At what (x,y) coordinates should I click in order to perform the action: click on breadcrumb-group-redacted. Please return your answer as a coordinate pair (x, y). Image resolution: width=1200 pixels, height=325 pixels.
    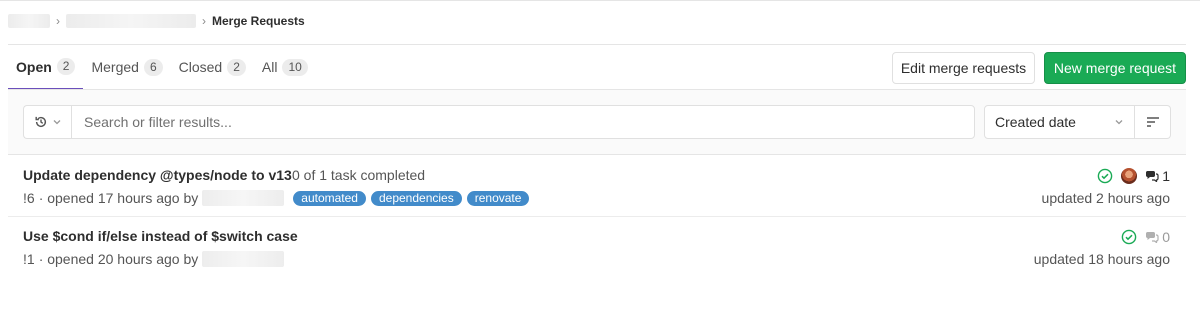
    Looking at the image, I should click on (29, 21).